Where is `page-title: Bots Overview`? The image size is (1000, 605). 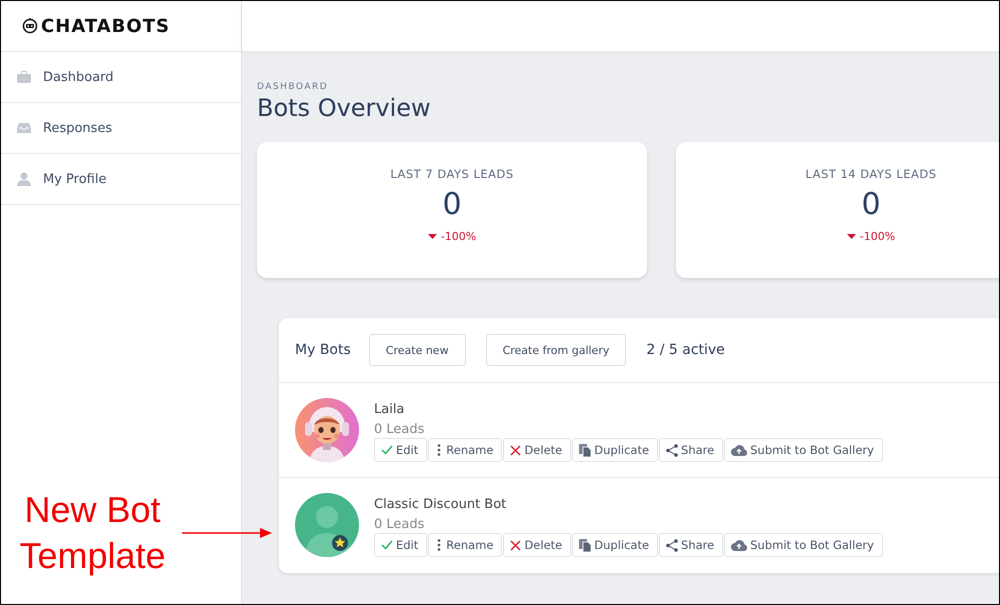 page-title: Bots Overview is located at coordinates (344, 108).